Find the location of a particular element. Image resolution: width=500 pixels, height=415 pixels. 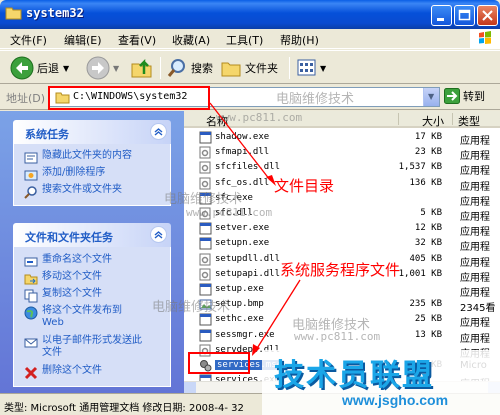

annotation-services-file: 系统服务程序文件 is located at coordinates (340, 270).